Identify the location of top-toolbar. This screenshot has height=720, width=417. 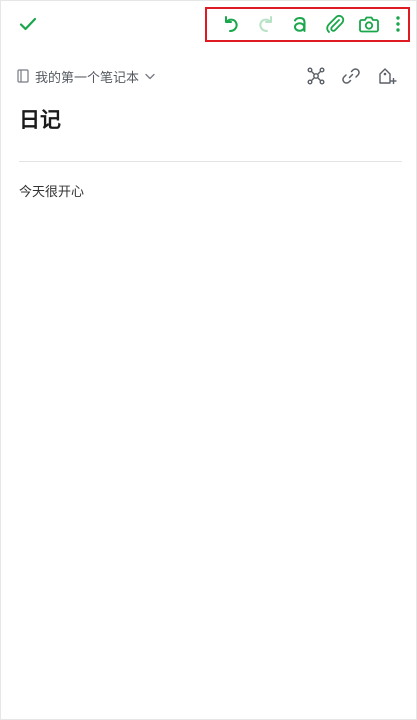
(209, 25).